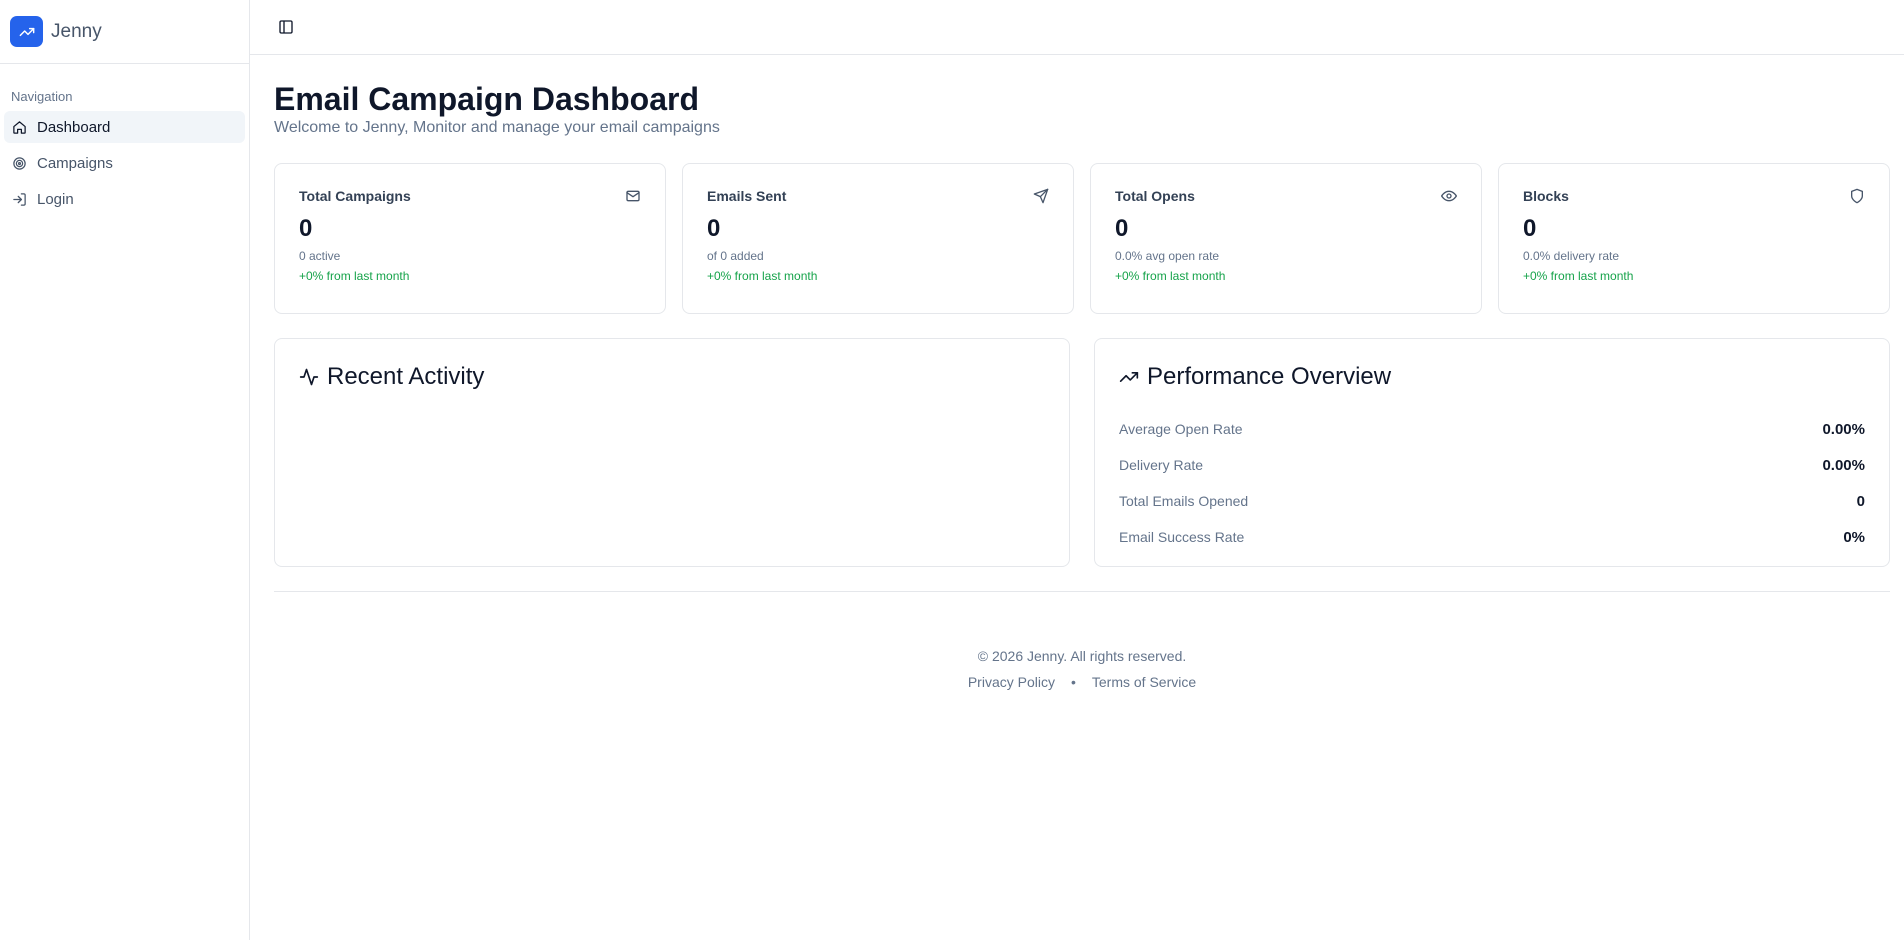  Describe the element at coordinates (309, 377) in the screenshot. I see `activity-icon` at that location.